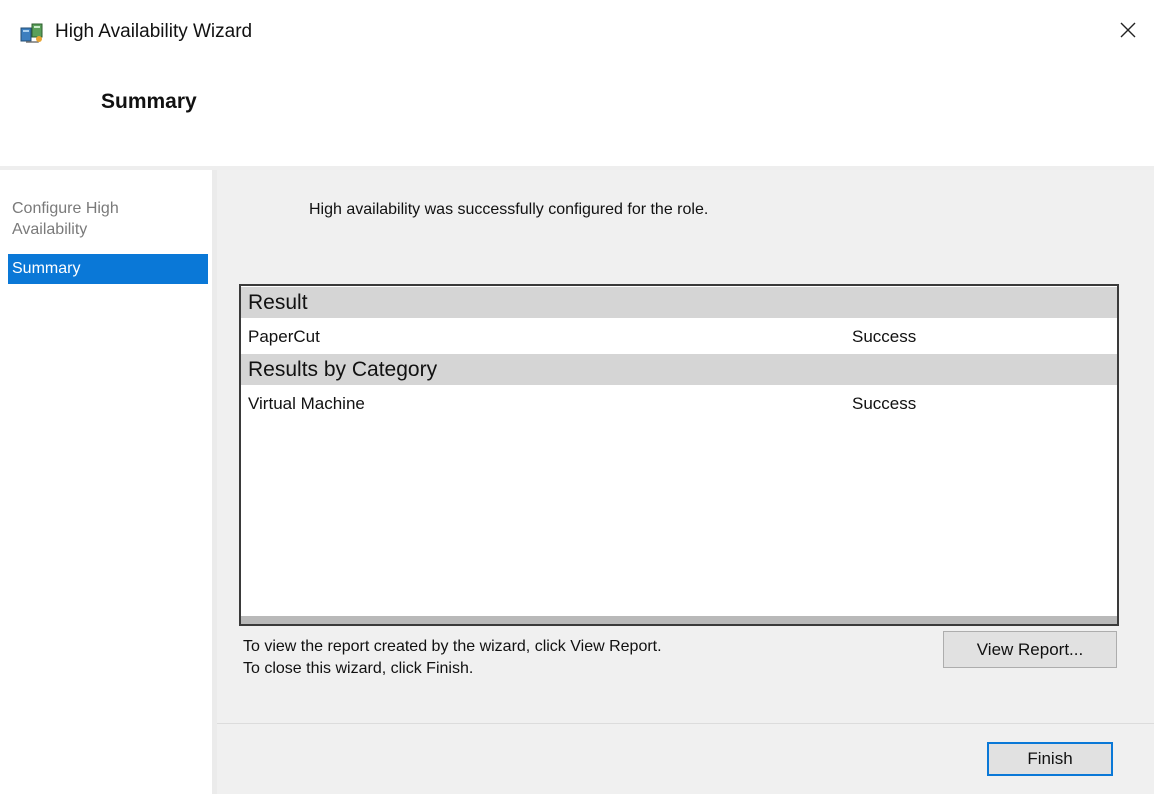 The height and width of the screenshot is (794, 1154). What do you see at coordinates (685, 758) in the screenshot?
I see `wizard-footer: Finish` at bounding box center [685, 758].